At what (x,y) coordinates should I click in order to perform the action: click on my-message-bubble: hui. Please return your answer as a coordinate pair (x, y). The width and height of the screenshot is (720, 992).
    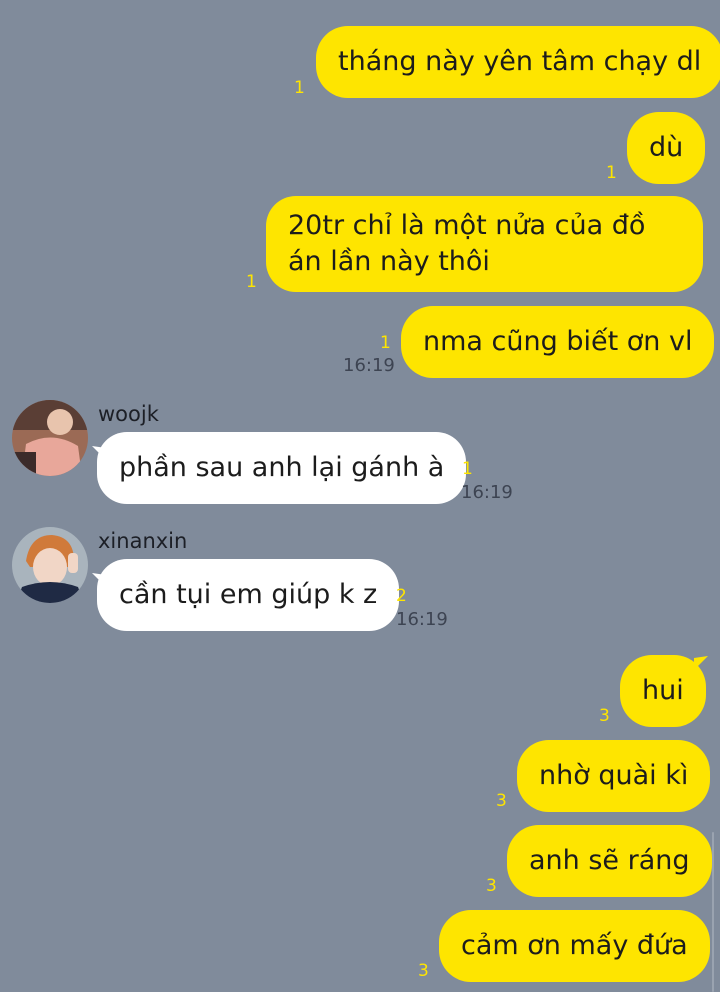
    Looking at the image, I should click on (663, 691).